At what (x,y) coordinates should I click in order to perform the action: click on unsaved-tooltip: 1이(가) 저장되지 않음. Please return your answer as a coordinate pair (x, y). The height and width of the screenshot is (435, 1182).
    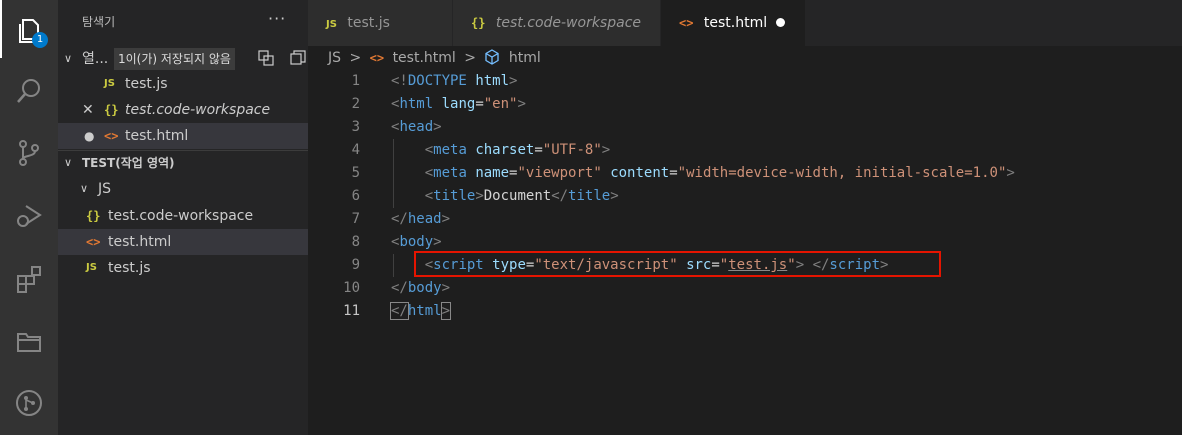
    Looking at the image, I should click on (174, 59).